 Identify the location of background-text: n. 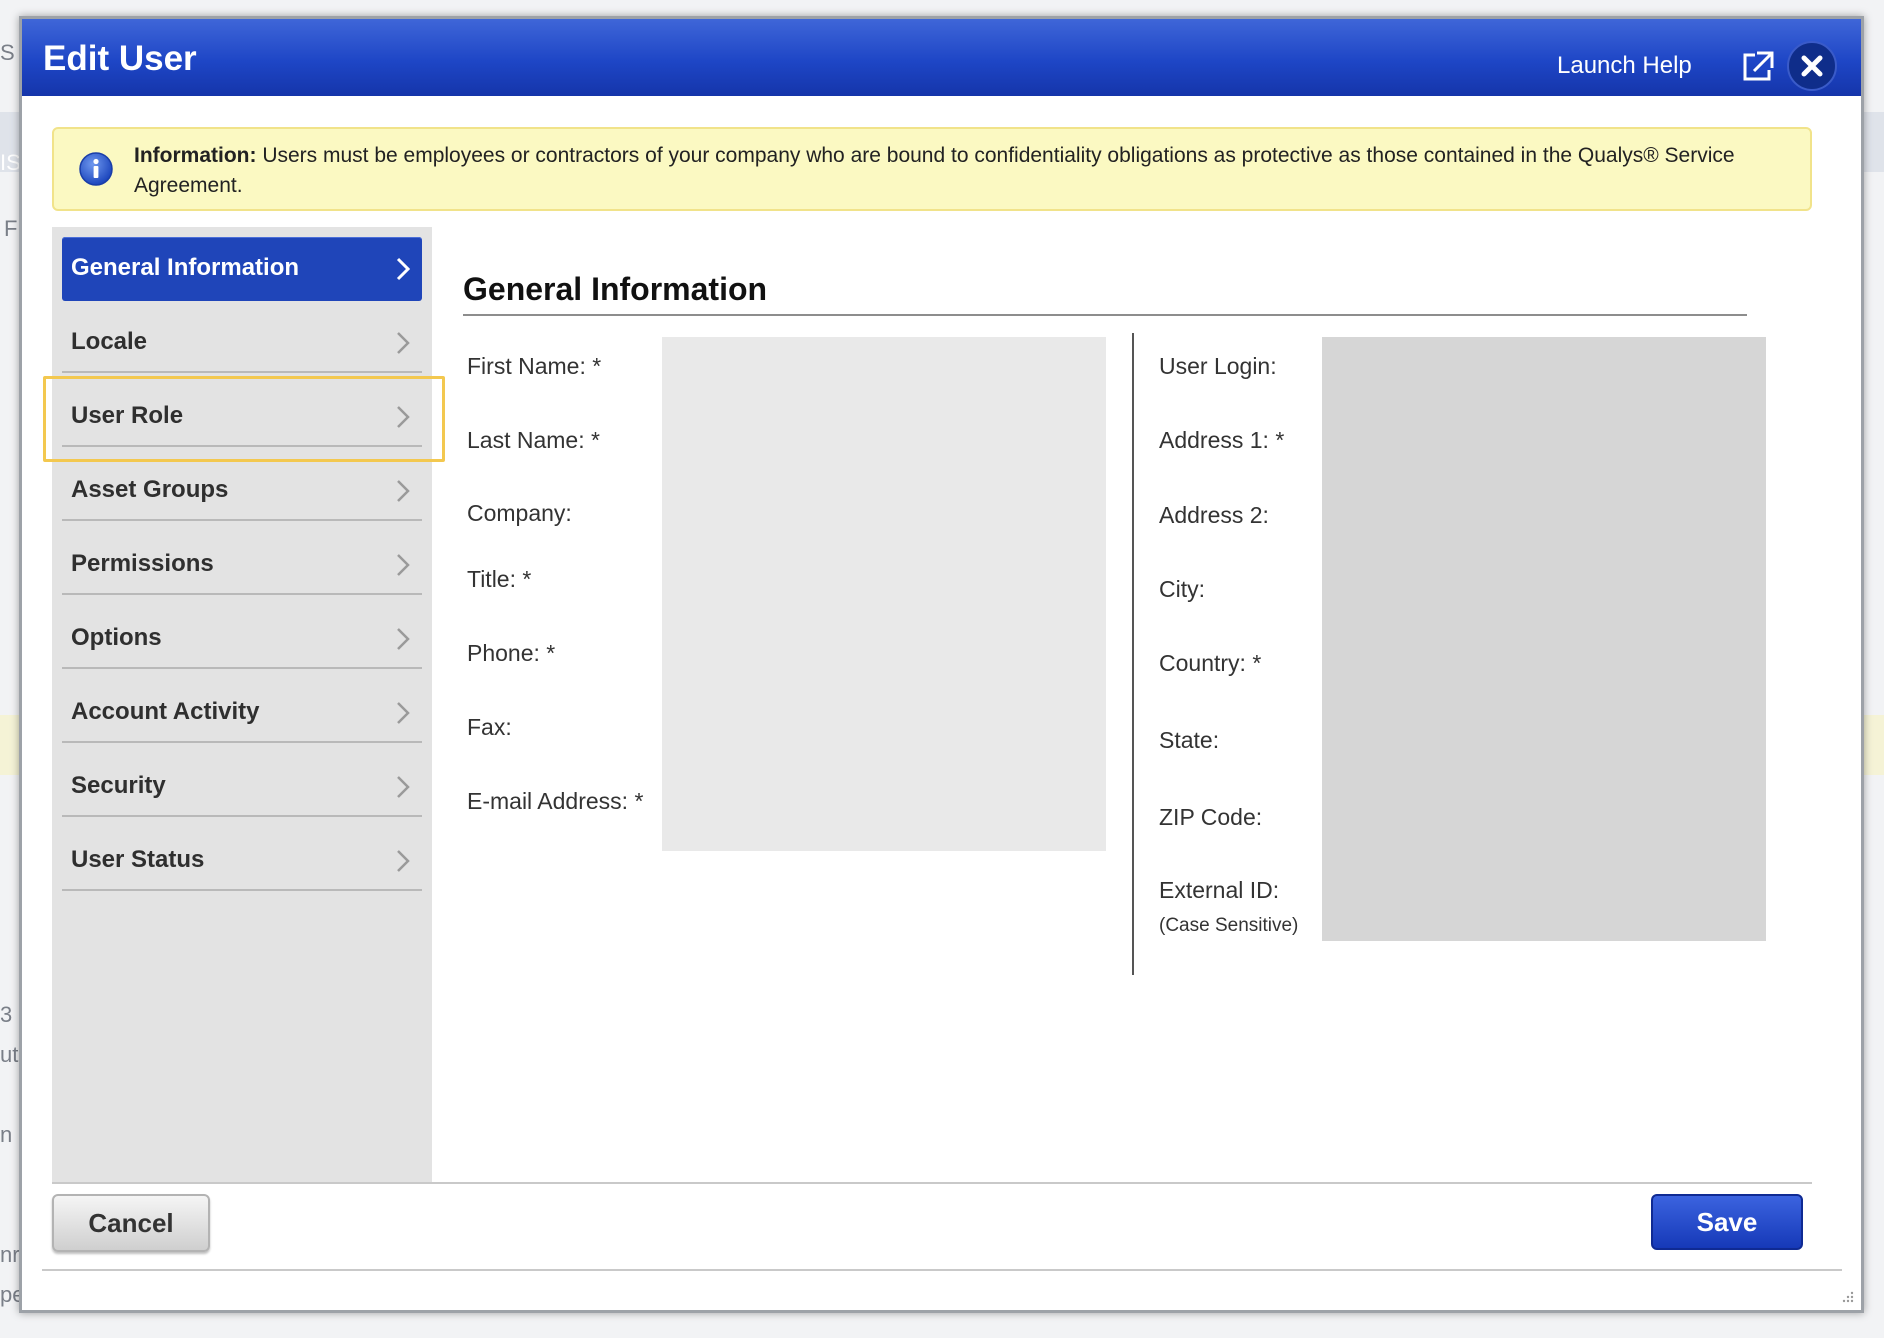
(6, 1134).